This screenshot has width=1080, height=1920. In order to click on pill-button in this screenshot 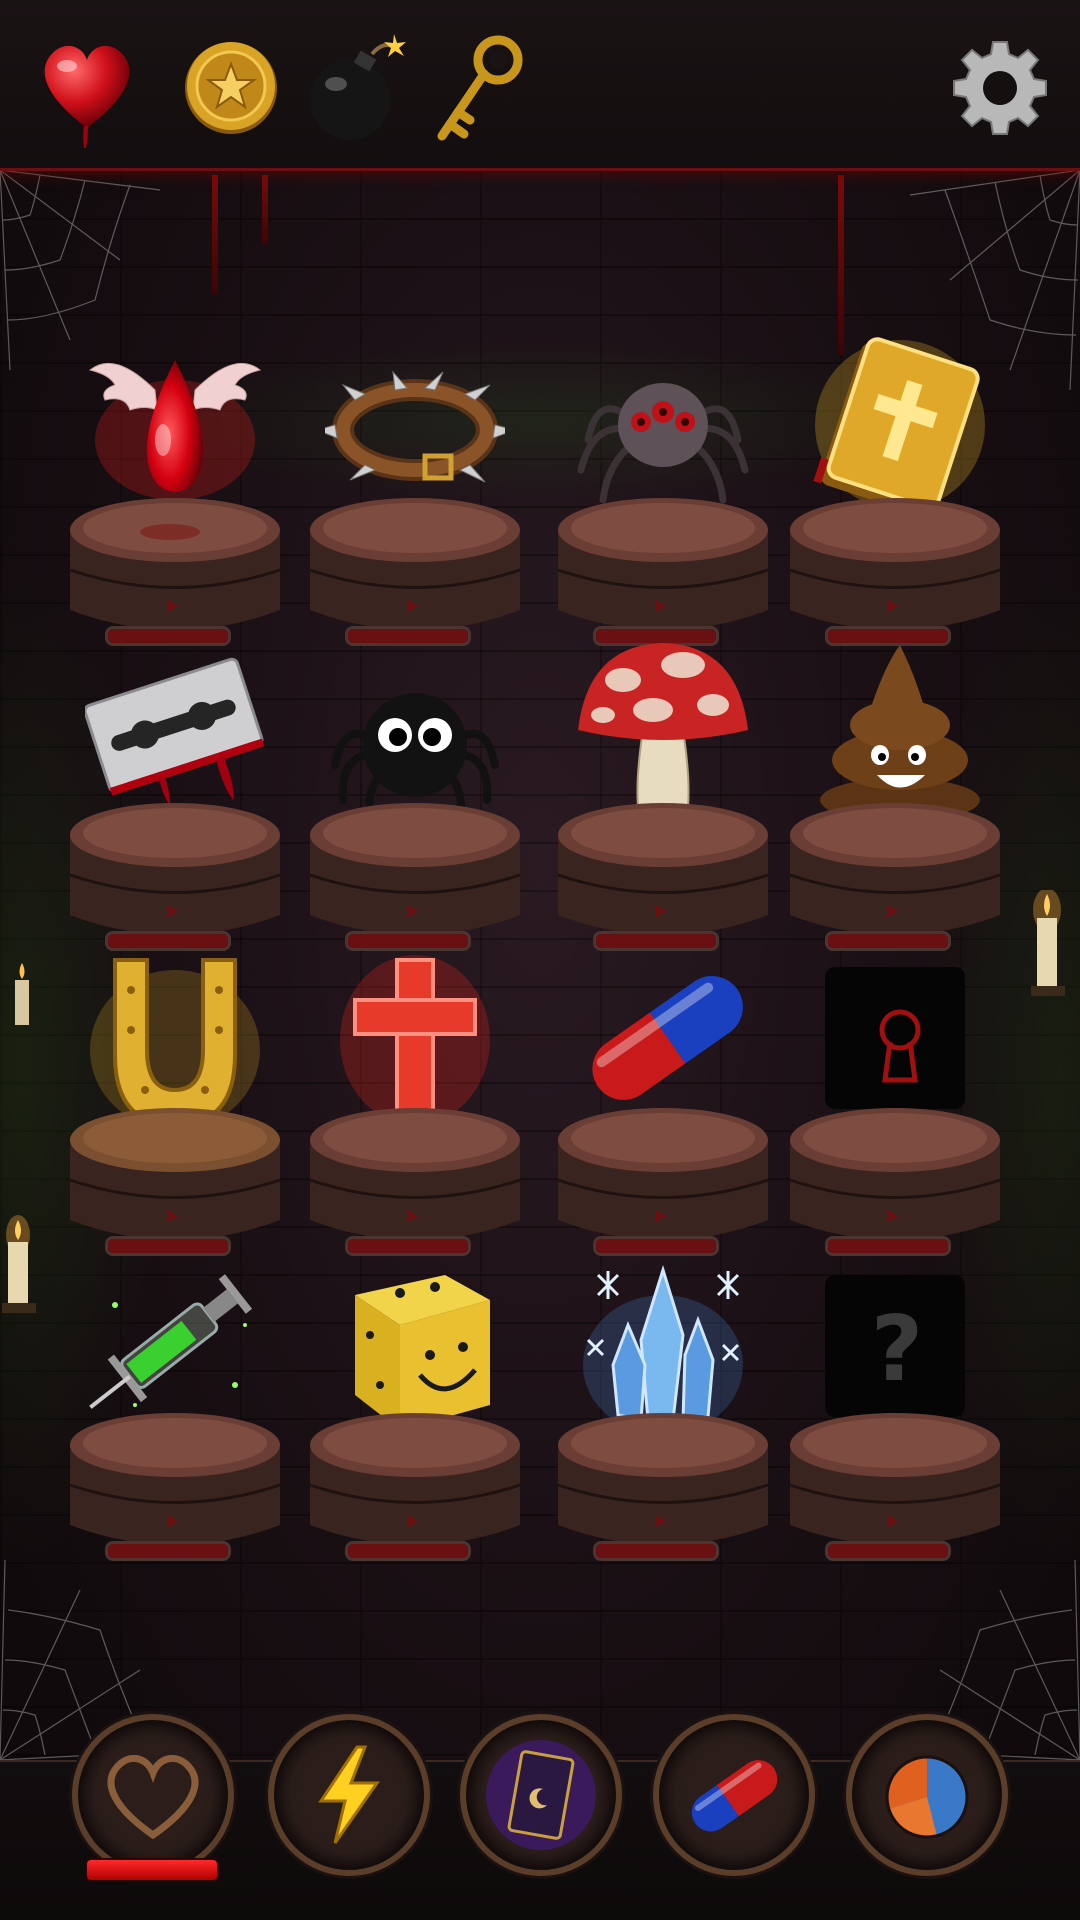, I will do `click(734, 1795)`.